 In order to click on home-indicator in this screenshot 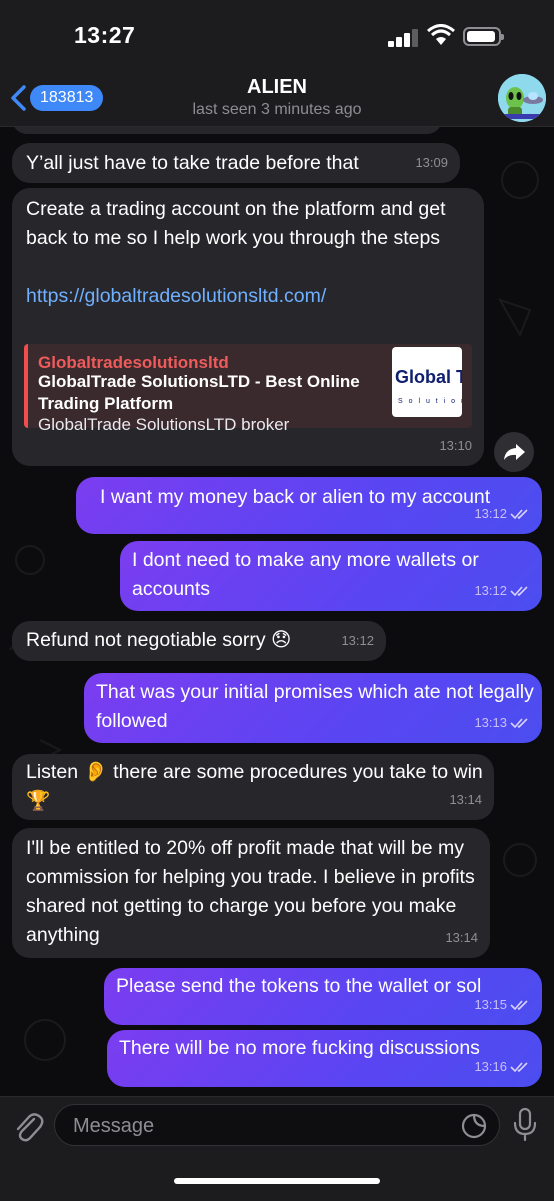, I will do `click(277, 1181)`.